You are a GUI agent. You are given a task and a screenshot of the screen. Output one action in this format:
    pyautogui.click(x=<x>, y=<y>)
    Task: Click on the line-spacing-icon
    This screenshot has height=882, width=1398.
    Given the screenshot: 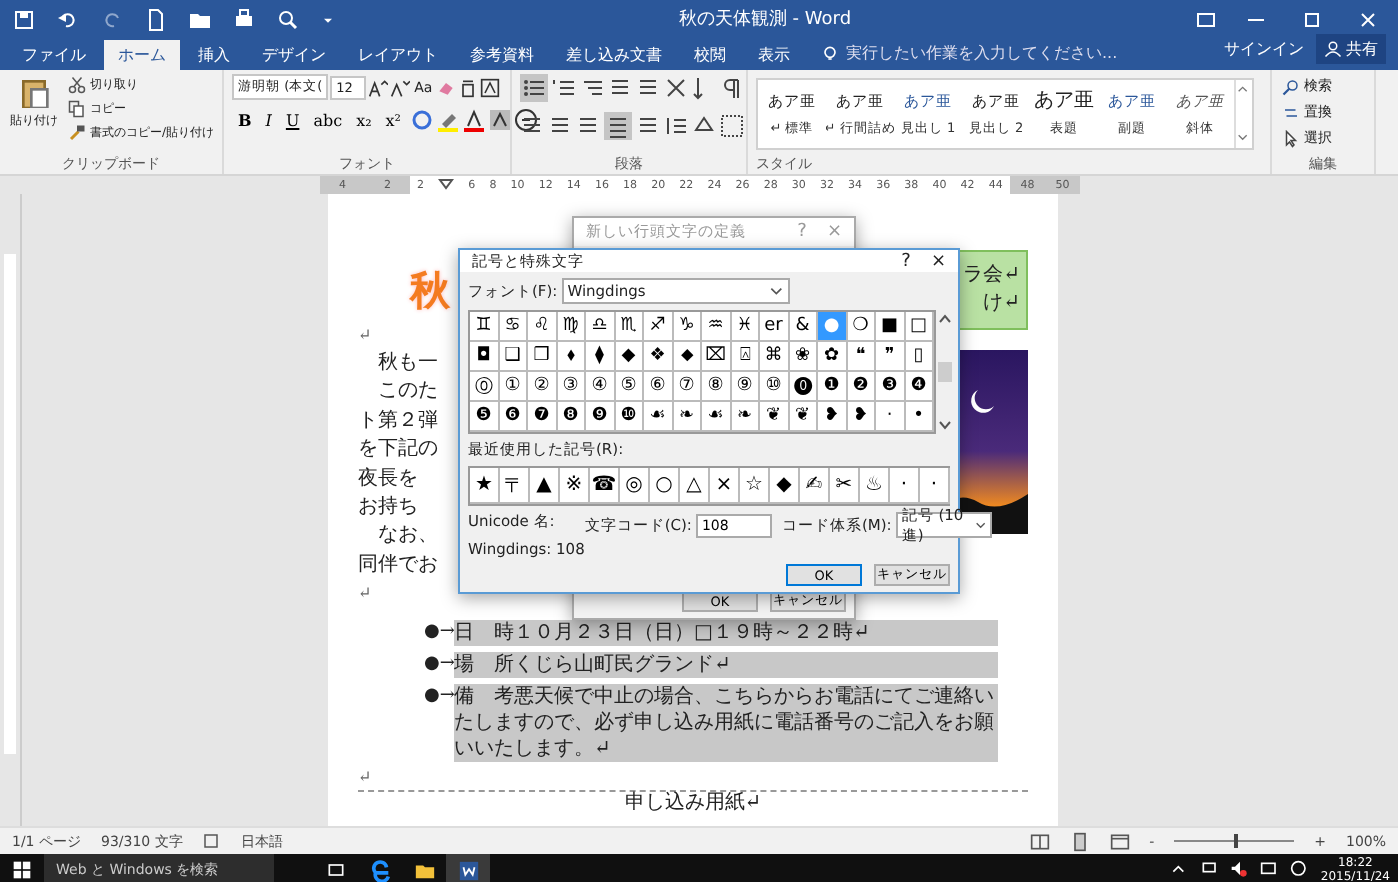 What is the action you would take?
    pyautogui.click(x=676, y=126)
    